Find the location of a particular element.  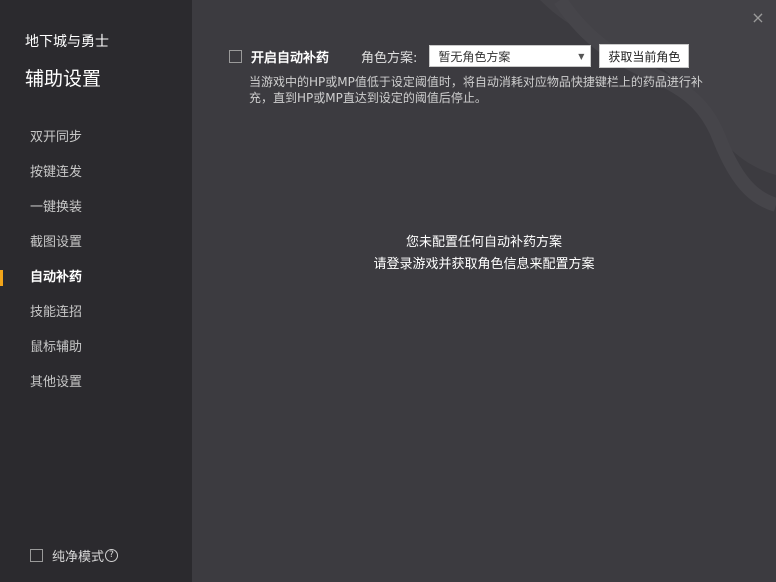

sidebar-item-mouse-assist: 鼠标辅助 is located at coordinates (96, 347).